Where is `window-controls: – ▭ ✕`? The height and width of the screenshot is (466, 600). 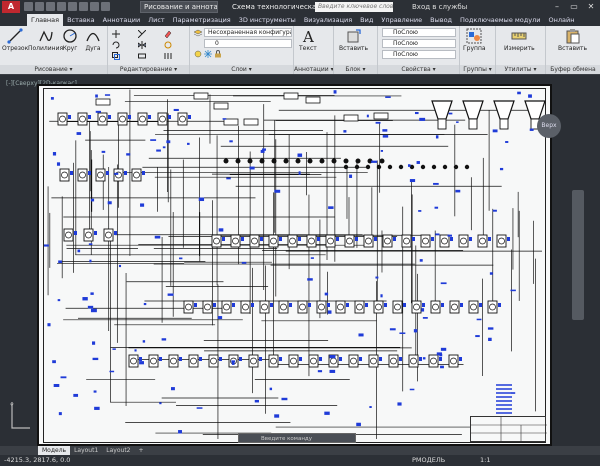
window-controls: – ▭ ✕ is located at coordinates (574, 6).